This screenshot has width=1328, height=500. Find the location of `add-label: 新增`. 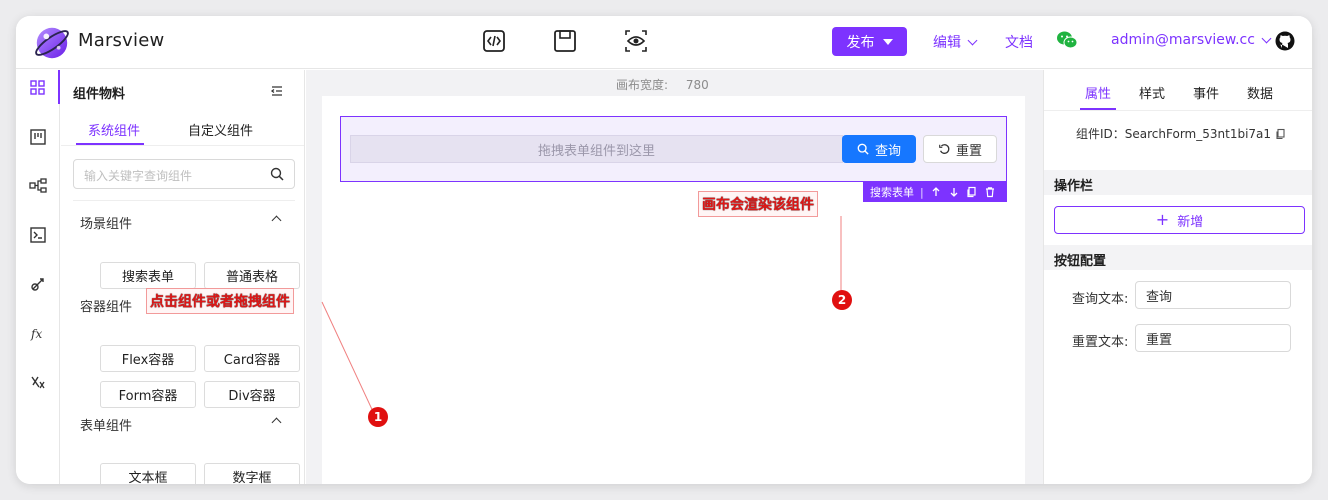

add-label: 新增 is located at coordinates (1190, 222).